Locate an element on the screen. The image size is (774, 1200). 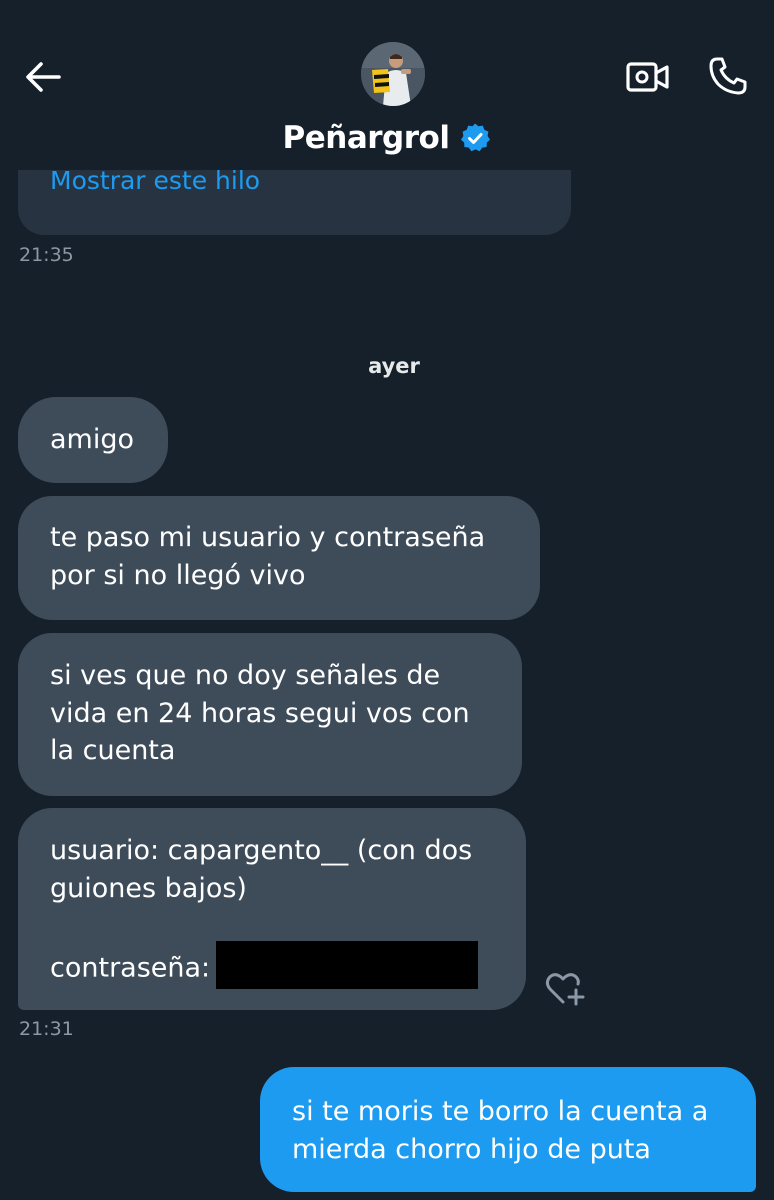
message-text: amigo is located at coordinates (92, 439).